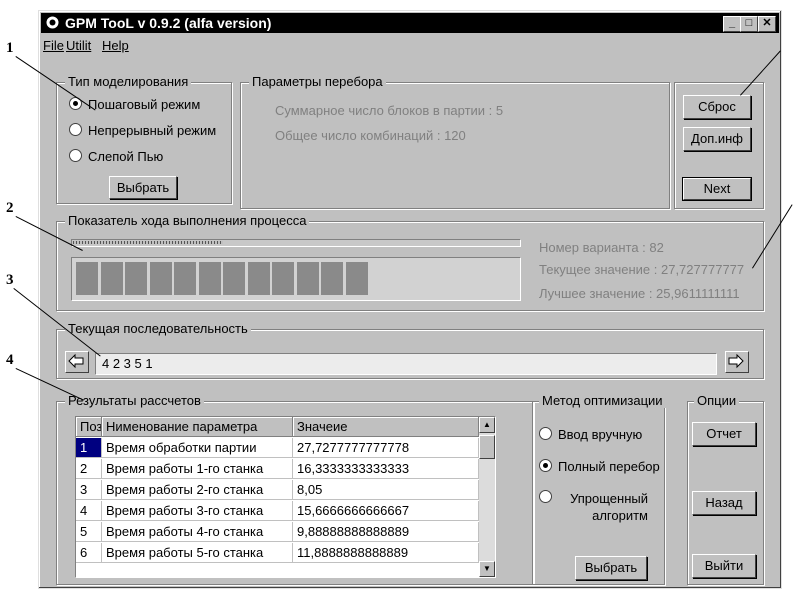 The width and height of the screenshot is (794, 589). I want to click on radio-full-search: Полный перебор, so click(599, 466).